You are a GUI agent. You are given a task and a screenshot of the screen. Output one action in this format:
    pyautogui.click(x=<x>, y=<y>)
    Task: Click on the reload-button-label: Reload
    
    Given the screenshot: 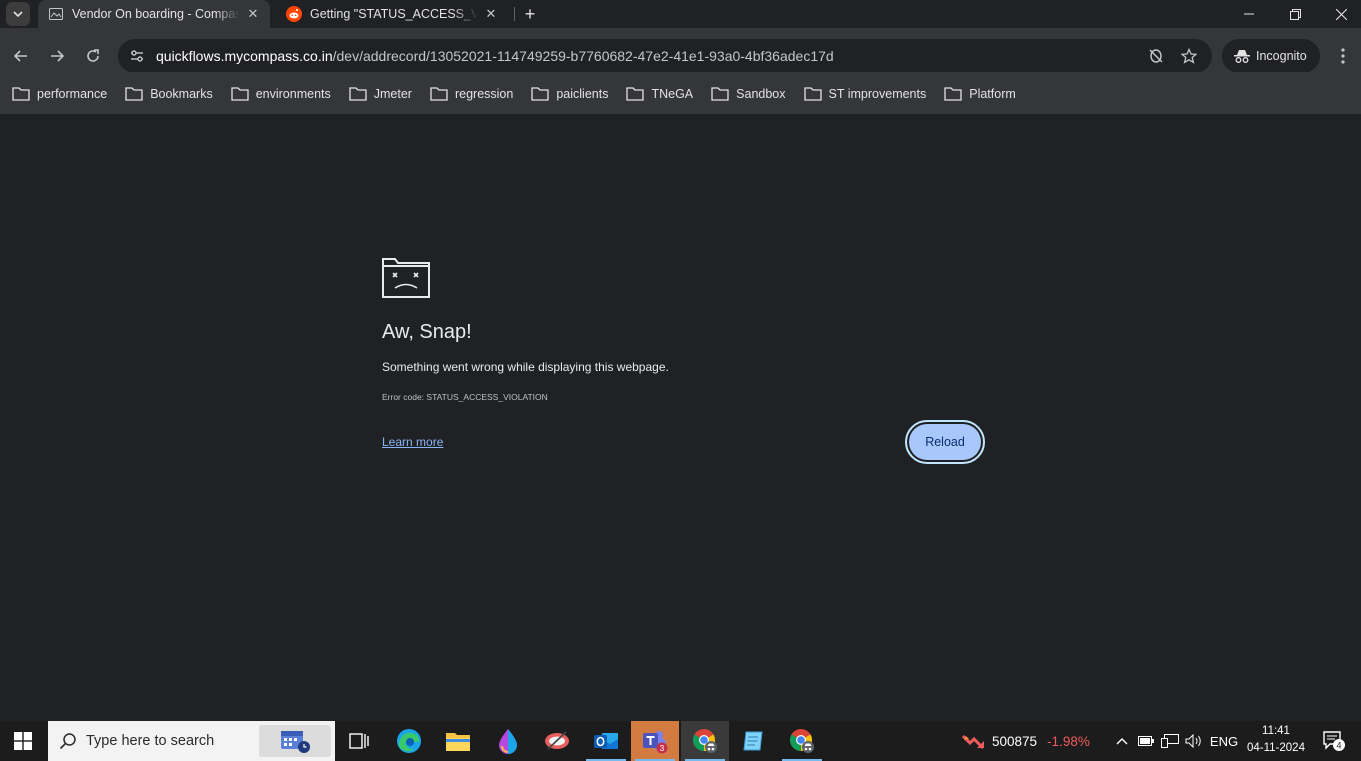 What is the action you would take?
    pyautogui.click(x=945, y=442)
    